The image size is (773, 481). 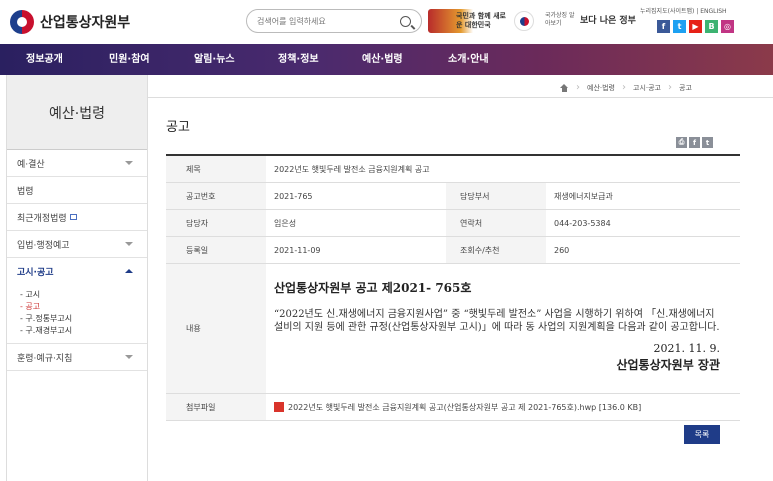 What do you see at coordinates (129, 271) in the screenshot?
I see `chevron-up-icon` at bounding box center [129, 271].